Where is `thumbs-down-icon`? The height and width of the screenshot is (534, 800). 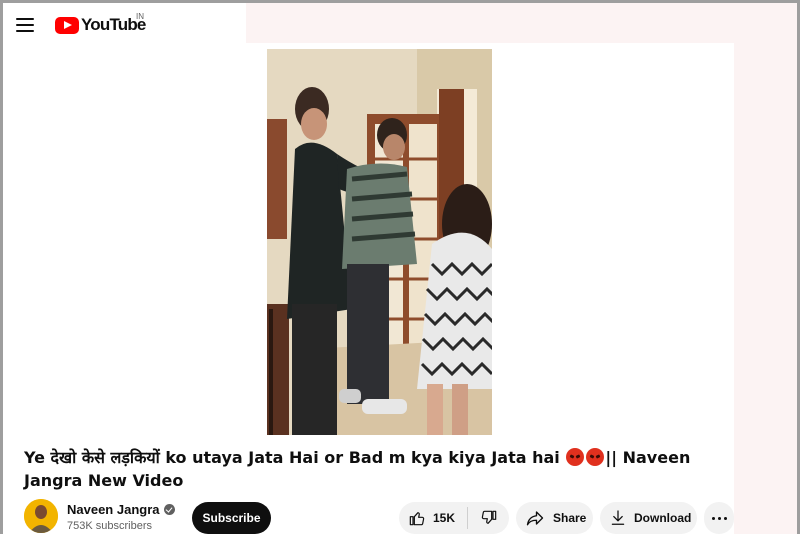
thumbs-down-icon is located at coordinates (488, 517).